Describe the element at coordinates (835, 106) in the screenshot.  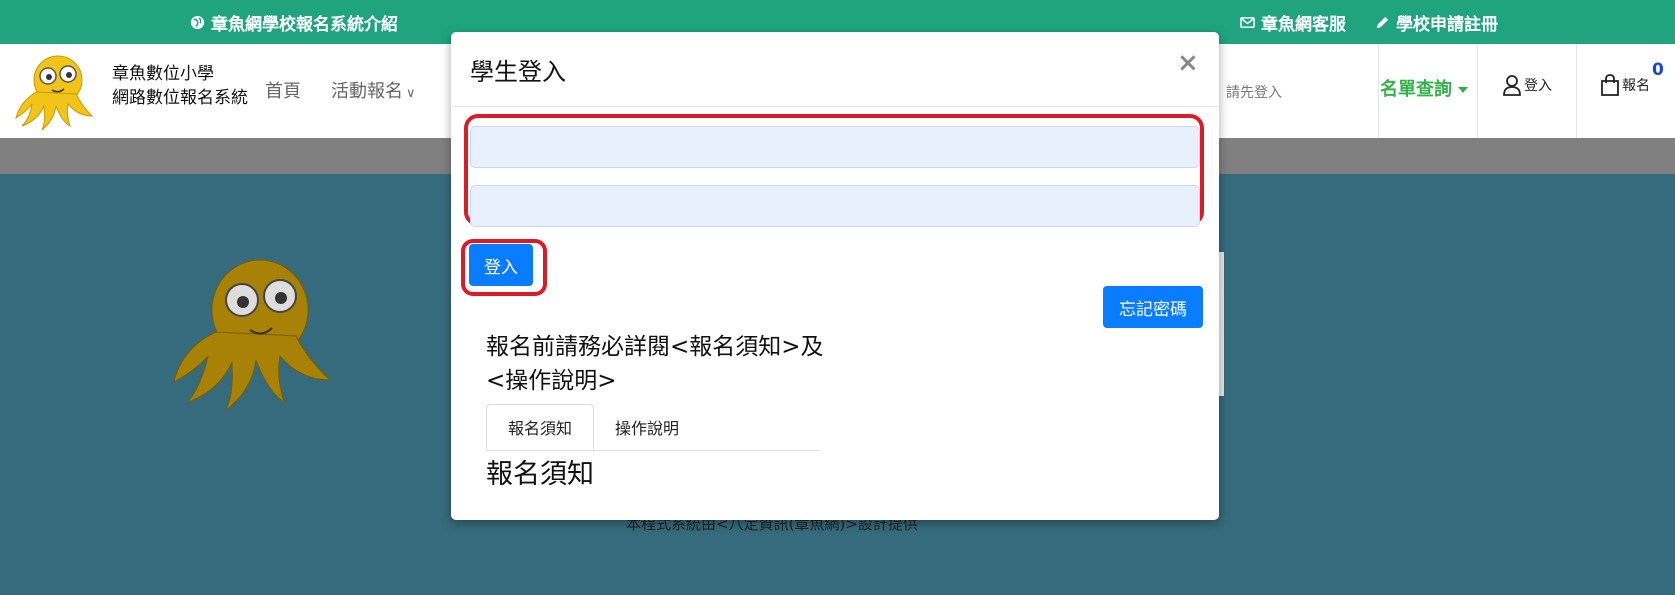
I see `modal-header-divider` at that location.